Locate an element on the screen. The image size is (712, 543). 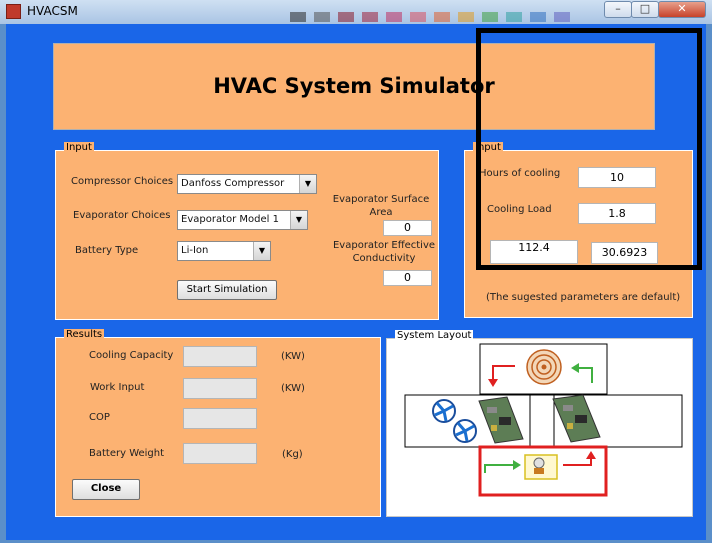
evaporator-select: Evaporator Model 1 ▼ is located at coordinates (242, 220).